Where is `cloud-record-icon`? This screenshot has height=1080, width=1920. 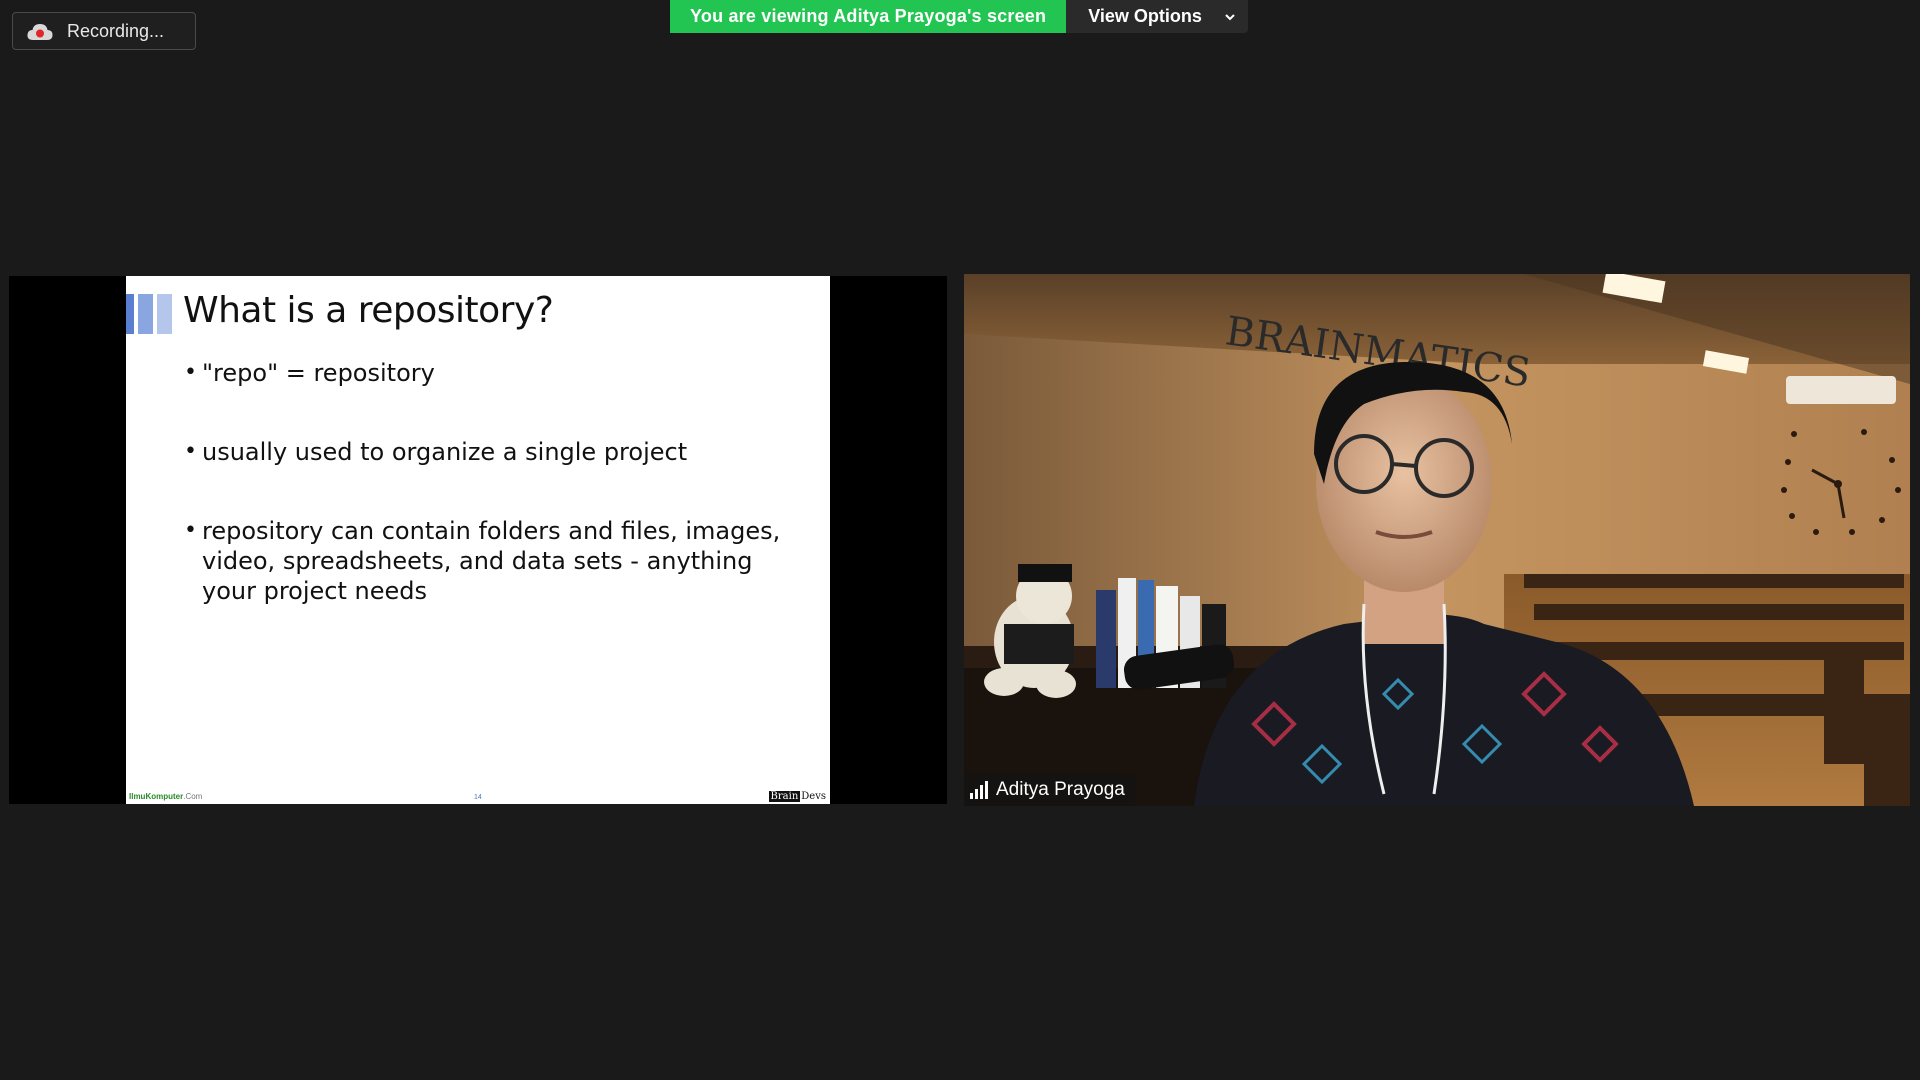
cloud-record-icon is located at coordinates (40, 31).